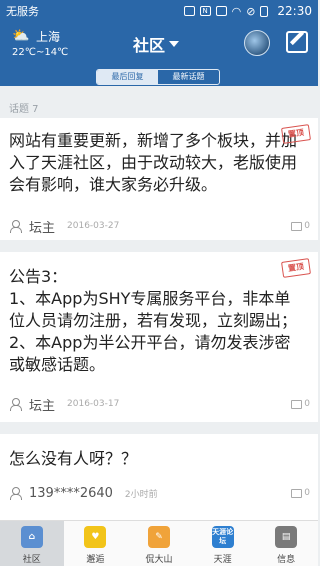 This screenshot has height=566, width=320. What do you see at coordinates (221, 11) in the screenshot?
I see `vibrate-icon` at bounding box center [221, 11].